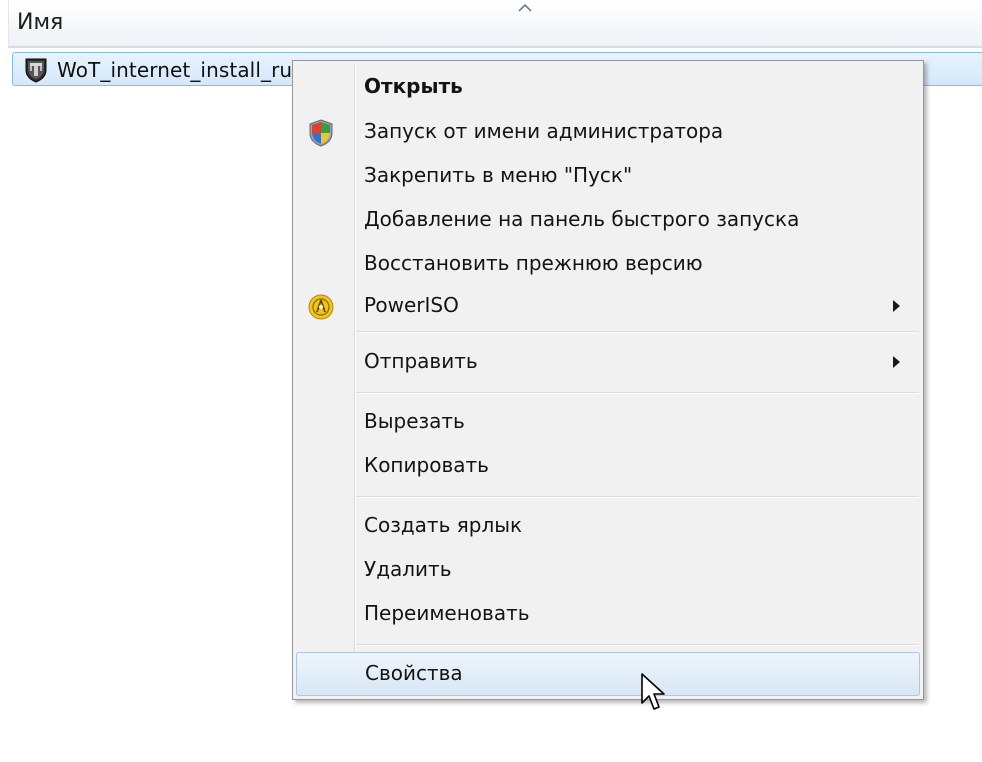 The image size is (982, 762). Describe the element at coordinates (525, 7) in the screenshot. I see `sort-ascending-chevron-icon` at that location.